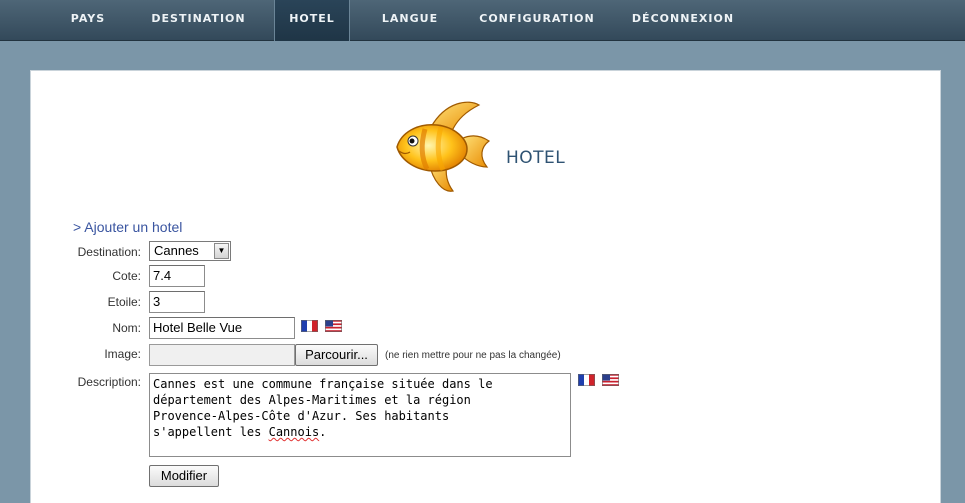 Image resolution: width=965 pixels, height=503 pixels. What do you see at coordinates (177, 302) in the screenshot?
I see `etoile-input: 3` at bounding box center [177, 302].